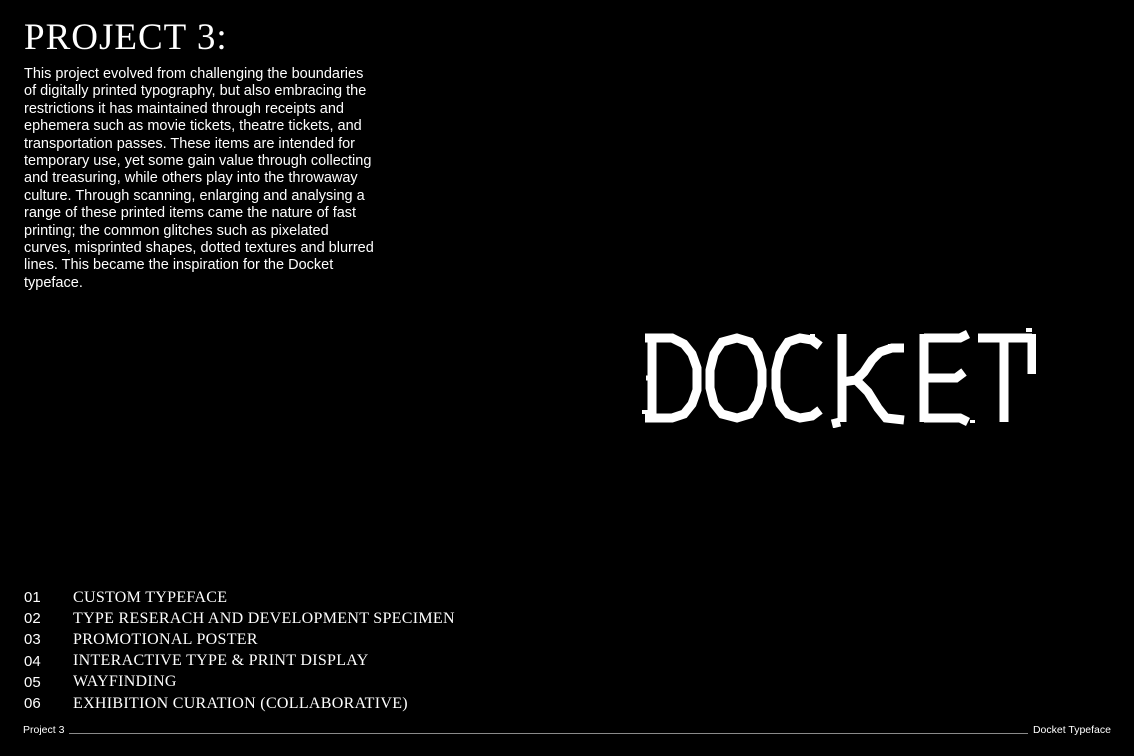 This screenshot has height=756, width=1134. Describe the element at coordinates (44, 730) in the screenshot. I see `footer-project-label: Project 3` at that location.